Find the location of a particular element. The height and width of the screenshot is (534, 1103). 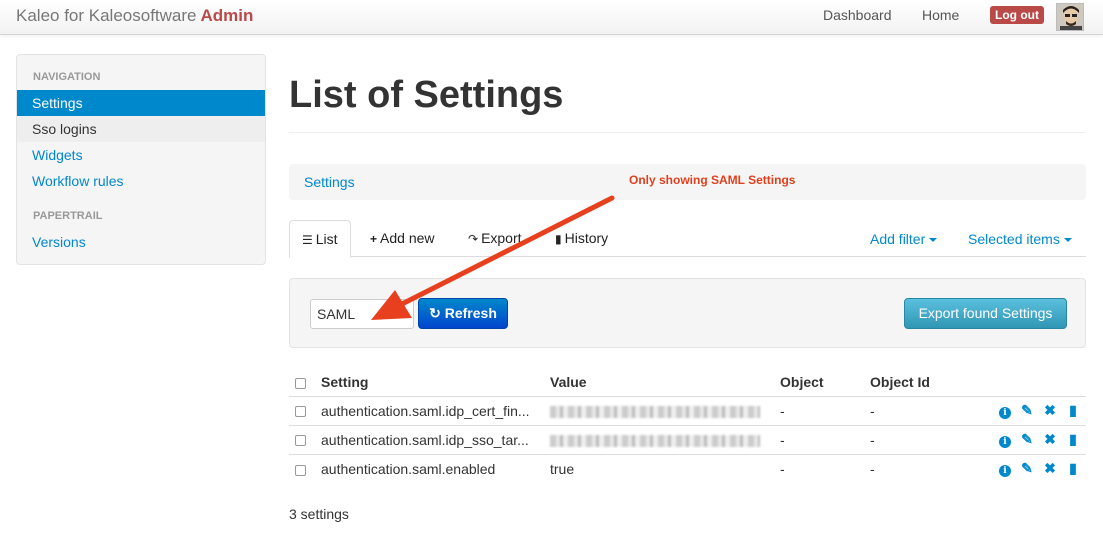

sidebar-item-widgets: Widgets is located at coordinates (141, 155).